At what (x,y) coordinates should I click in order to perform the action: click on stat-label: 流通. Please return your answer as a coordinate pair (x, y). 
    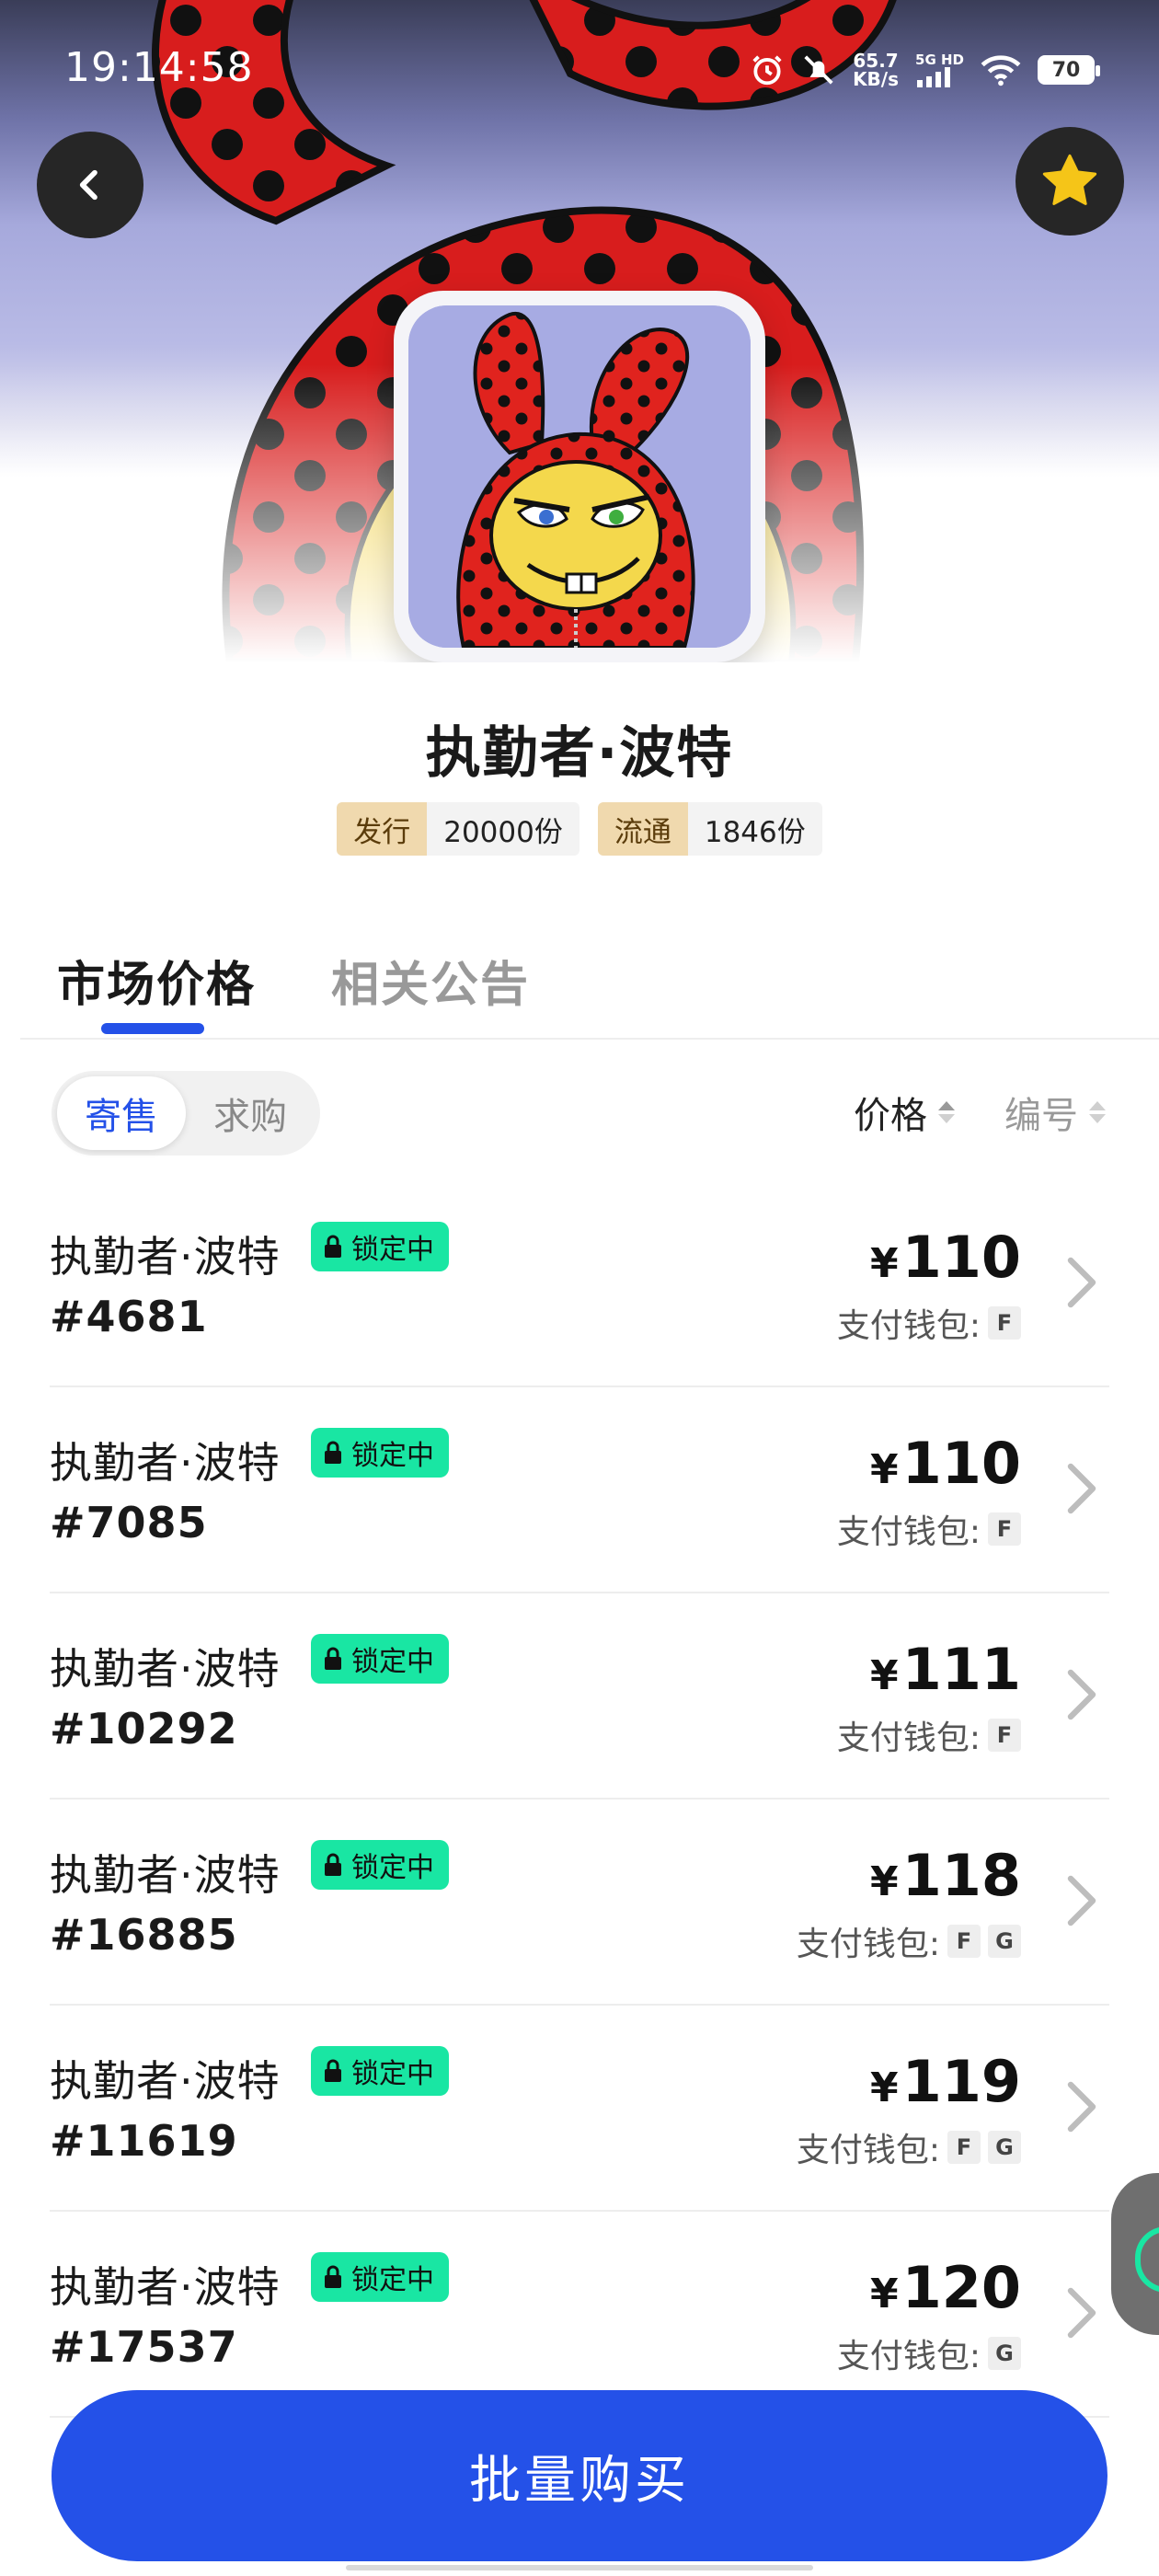
    Looking at the image, I should click on (642, 829).